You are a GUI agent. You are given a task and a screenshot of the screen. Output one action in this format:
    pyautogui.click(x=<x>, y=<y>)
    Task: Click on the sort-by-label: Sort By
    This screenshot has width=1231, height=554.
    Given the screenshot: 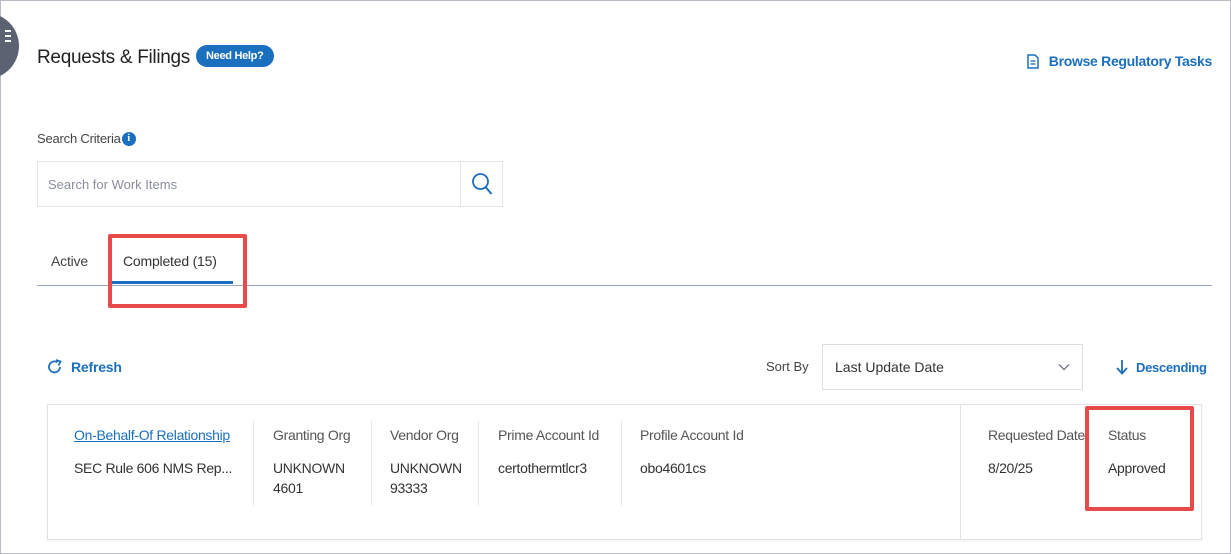 What is the action you would take?
    pyautogui.click(x=787, y=366)
    